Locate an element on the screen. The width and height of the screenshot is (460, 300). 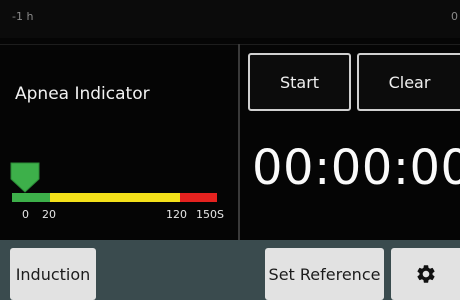
apnea-indicator-title: Apnea Indicator is located at coordinates (82, 94).